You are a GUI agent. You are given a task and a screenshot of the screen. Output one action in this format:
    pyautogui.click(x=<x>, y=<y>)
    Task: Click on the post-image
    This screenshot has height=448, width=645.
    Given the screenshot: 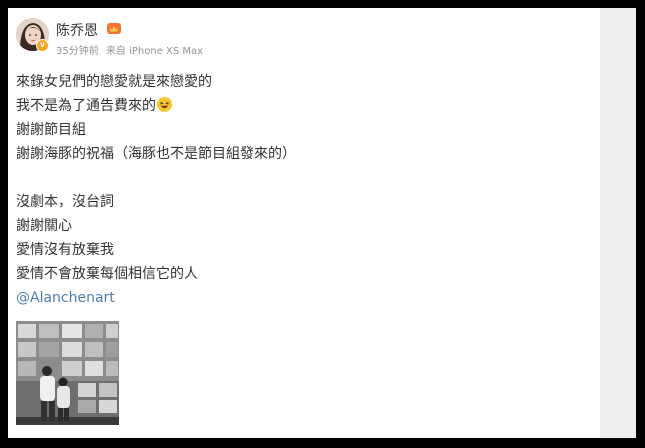 What is the action you would take?
    pyautogui.click(x=67, y=373)
    